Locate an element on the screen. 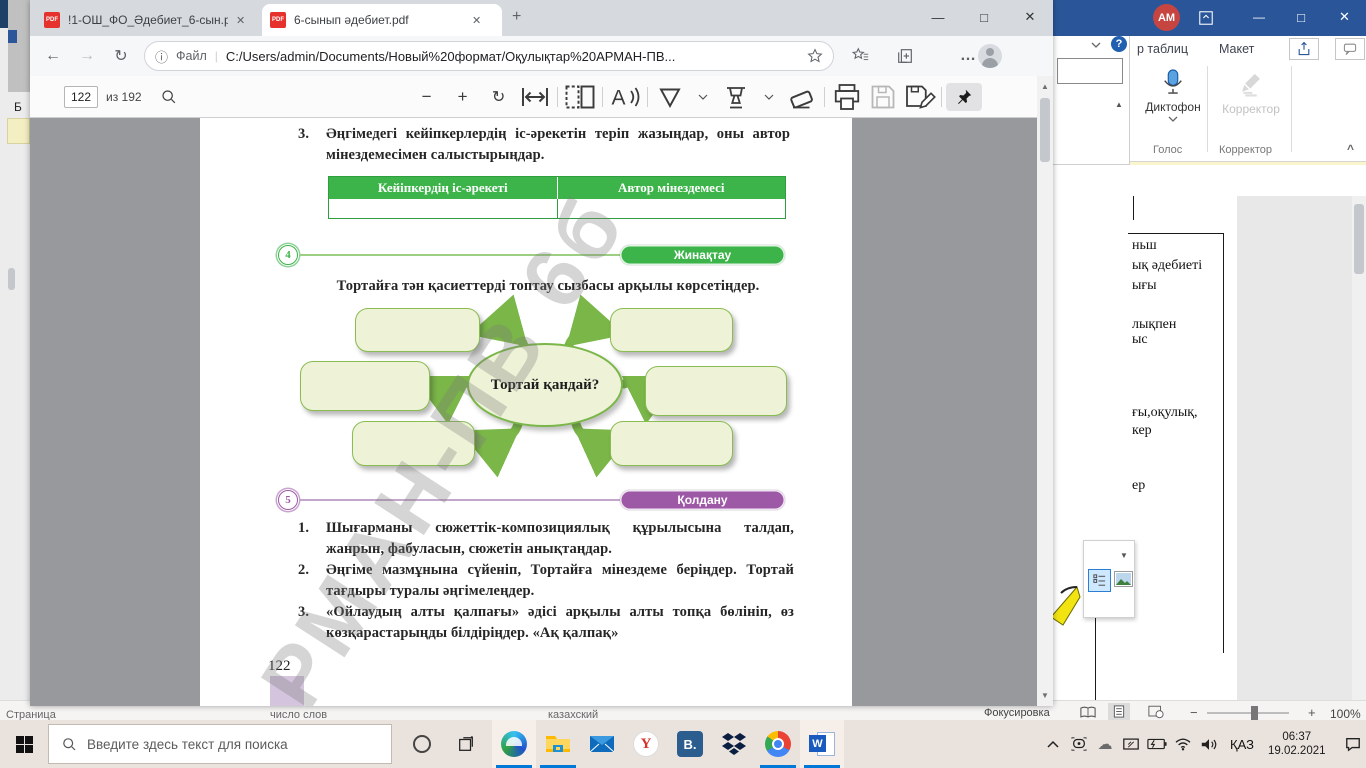 This screenshot has width=1366, height=768. add-favorite-star-icon is located at coordinates (815, 56).